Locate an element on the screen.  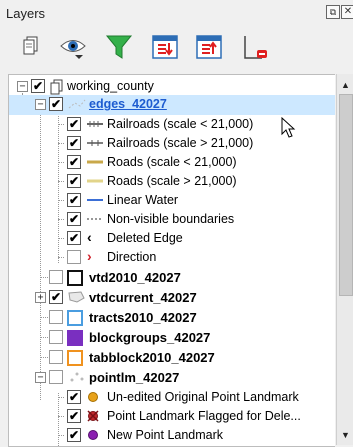
group-icon is located at coordinates (59, 87).